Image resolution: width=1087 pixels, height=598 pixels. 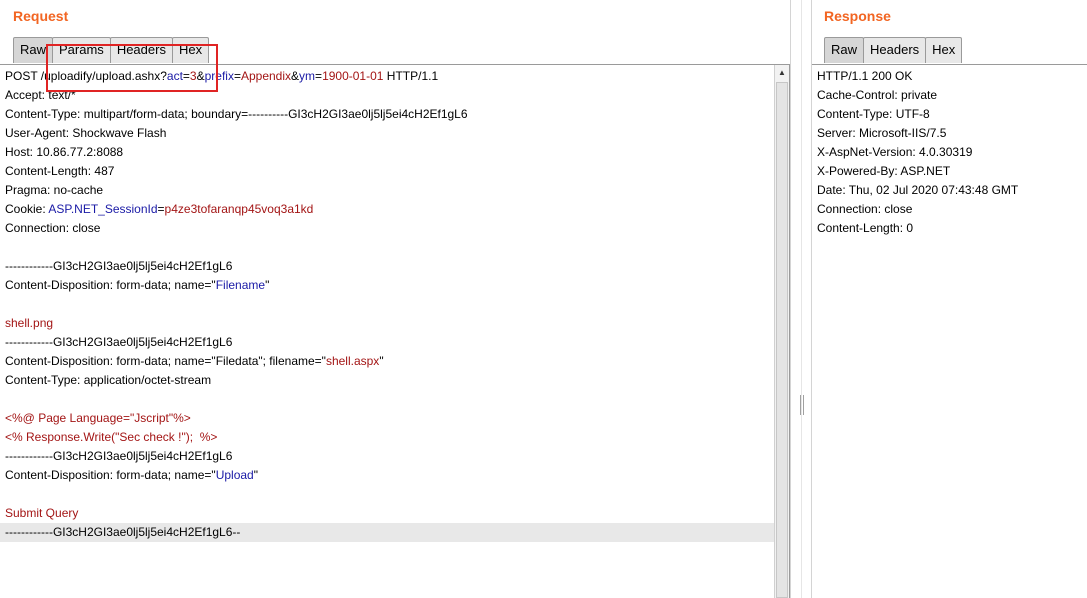 What do you see at coordinates (141, 50) in the screenshot?
I see `request-tab-headers: Headers` at bounding box center [141, 50].